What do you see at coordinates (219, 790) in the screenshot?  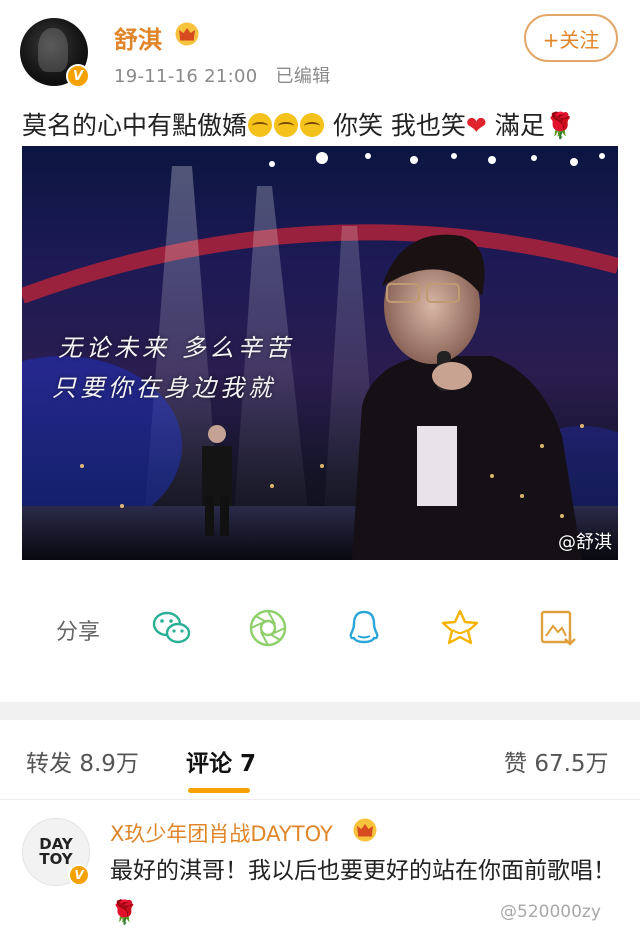 I see `active-tab-indicator` at bounding box center [219, 790].